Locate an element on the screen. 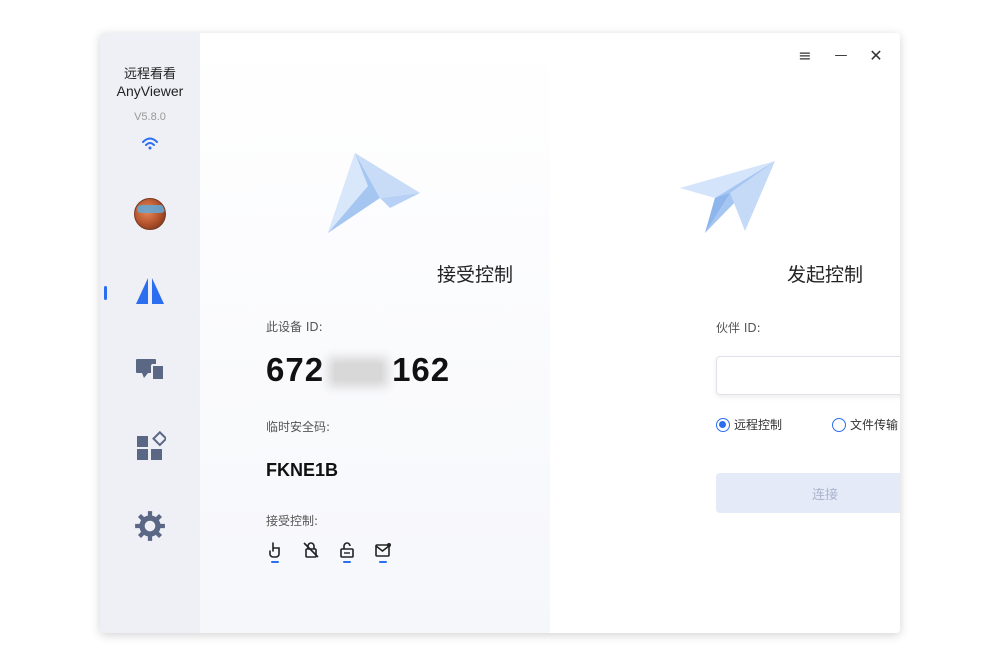 This screenshot has height=666, width=1000. devices-icon is located at coordinates (150, 370).